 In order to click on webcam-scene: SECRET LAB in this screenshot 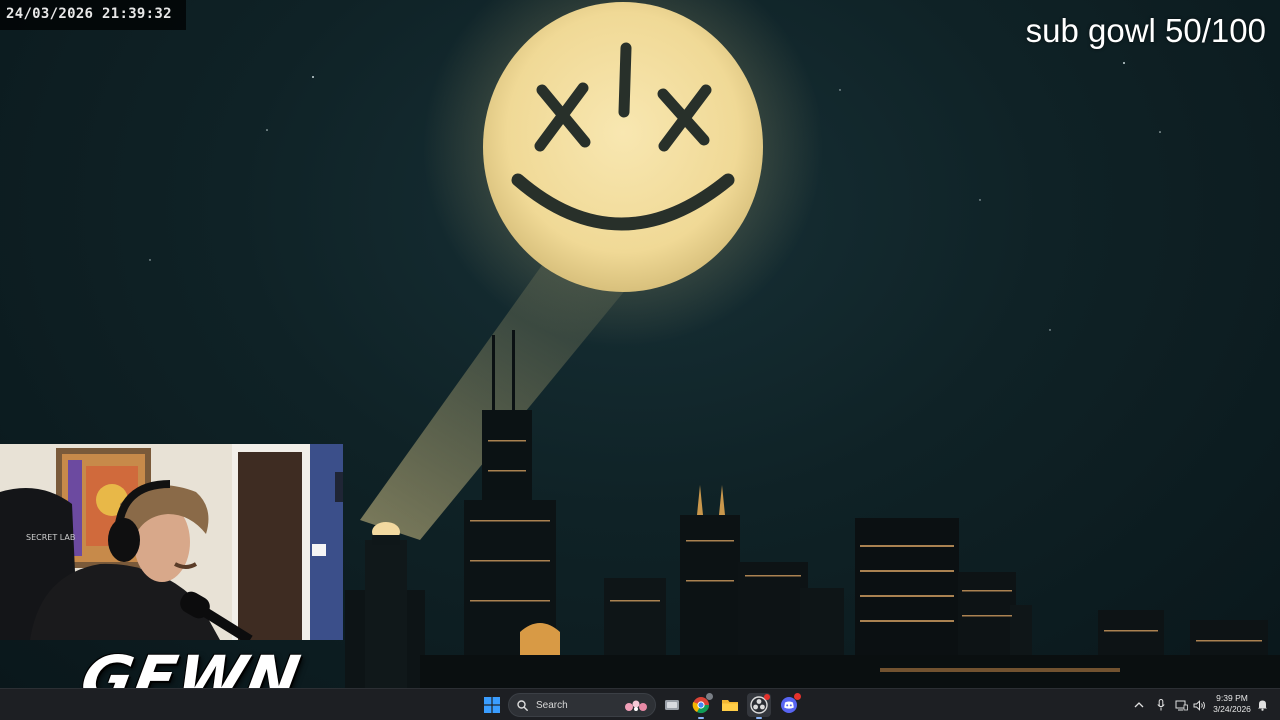, I will do `click(171, 542)`.